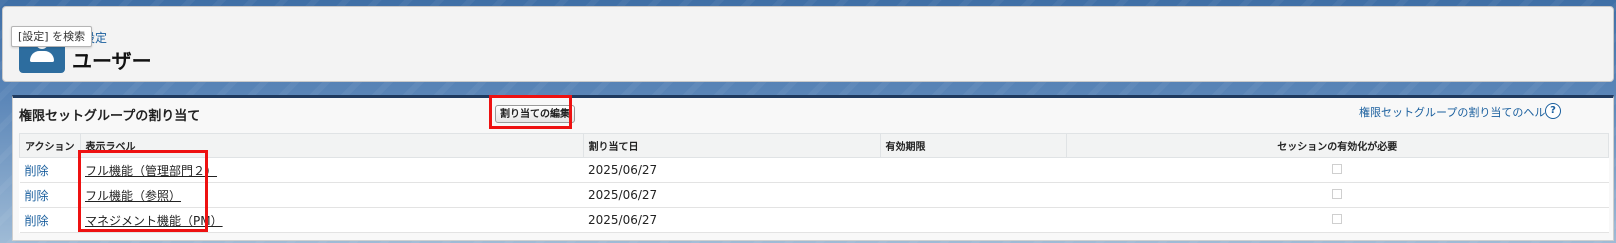  Describe the element at coordinates (973, 145) in the screenshot. I see `column-header-expiry: 有効期限` at that location.